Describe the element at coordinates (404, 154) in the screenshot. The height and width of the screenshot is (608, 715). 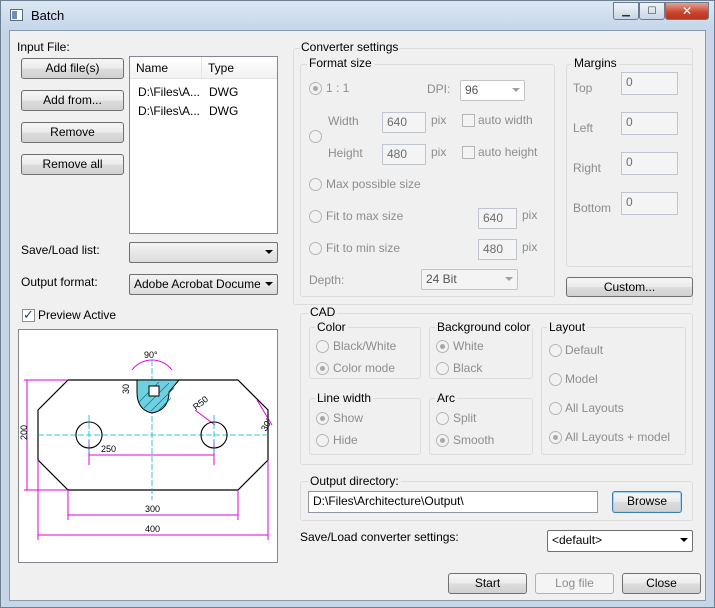
I see `height-field: 480` at that location.